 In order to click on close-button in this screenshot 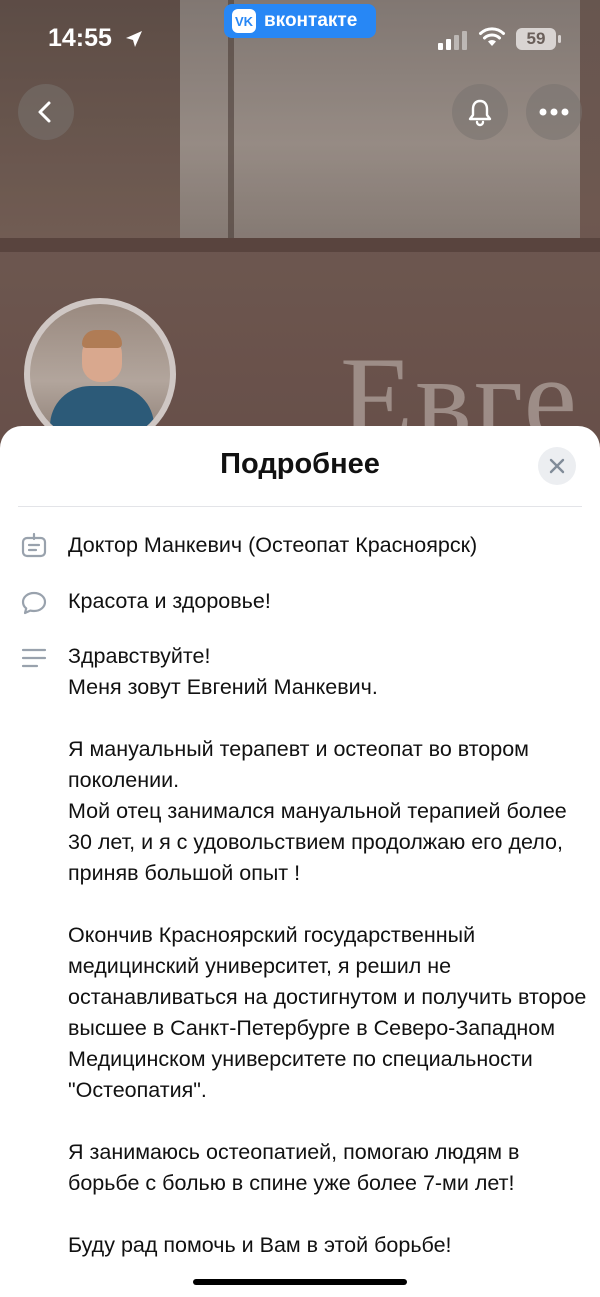, I will do `click(557, 466)`.